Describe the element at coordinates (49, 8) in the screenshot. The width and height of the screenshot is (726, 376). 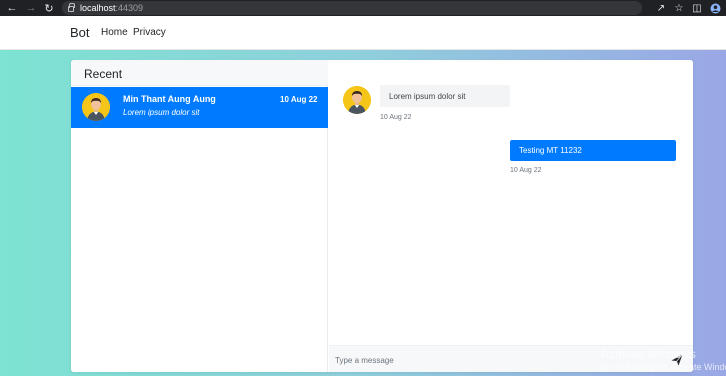
I see `reload-icon: ↻` at that location.